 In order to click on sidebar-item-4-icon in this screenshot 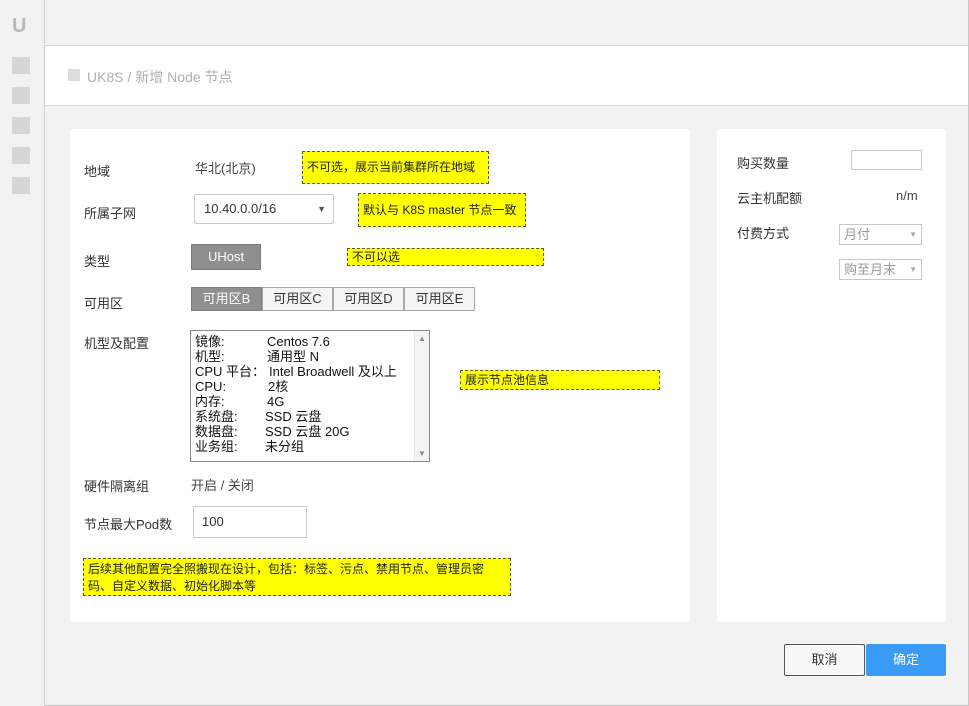, I will do `click(21, 155)`.